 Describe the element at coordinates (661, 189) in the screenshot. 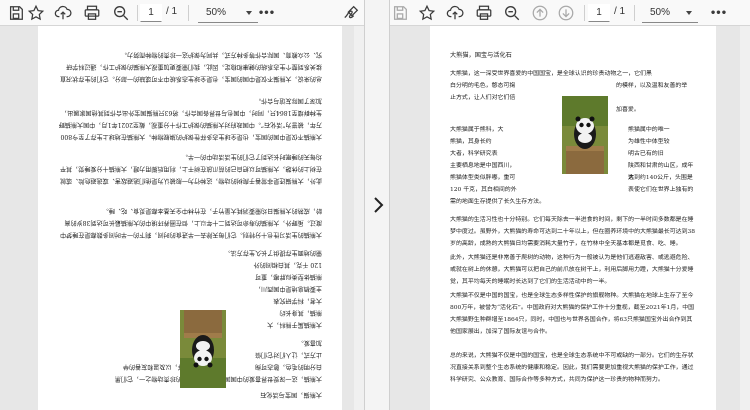

I see `doc-line: 表使它们在世界上独有的` at that location.